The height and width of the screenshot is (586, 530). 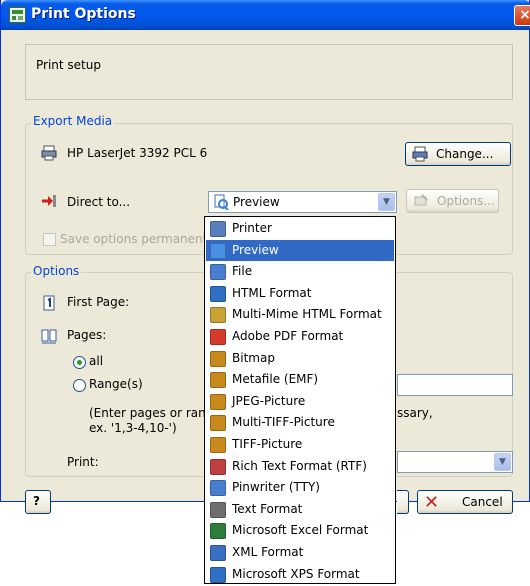 What do you see at coordinates (267, 508) in the screenshot?
I see `dropdown-option-label: Text Format` at bounding box center [267, 508].